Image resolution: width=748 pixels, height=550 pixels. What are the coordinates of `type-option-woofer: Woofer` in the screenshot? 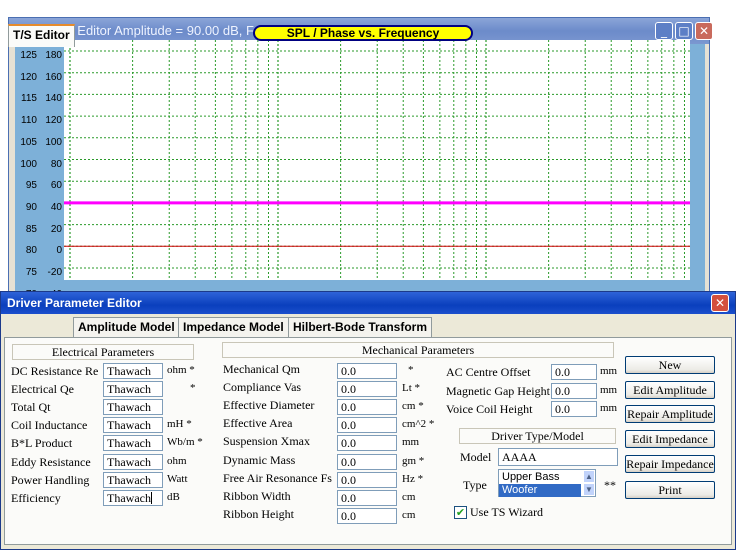 It's located at (540, 490).